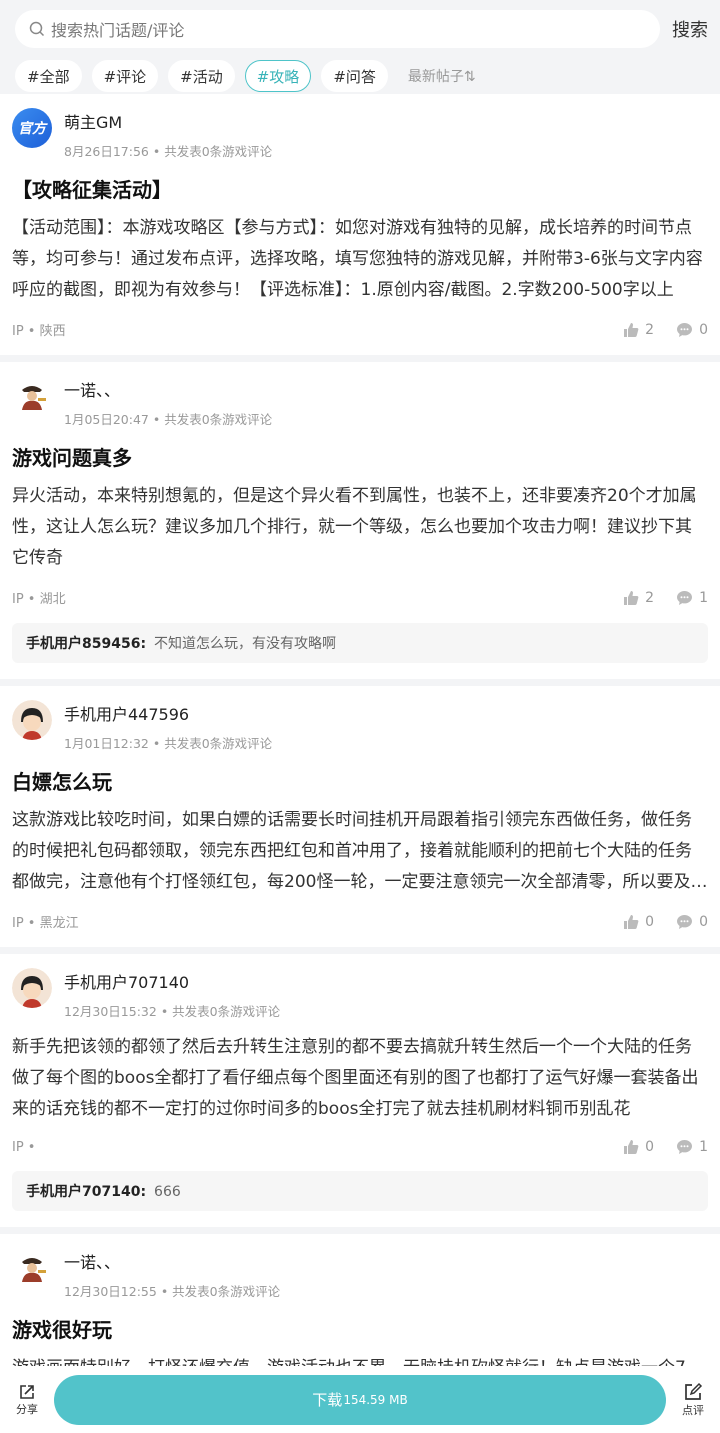 The width and height of the screenshot is (720, 1433). Describe the element at coordinates (37, 29) in the screenshot. I see `search-icon` at that location.